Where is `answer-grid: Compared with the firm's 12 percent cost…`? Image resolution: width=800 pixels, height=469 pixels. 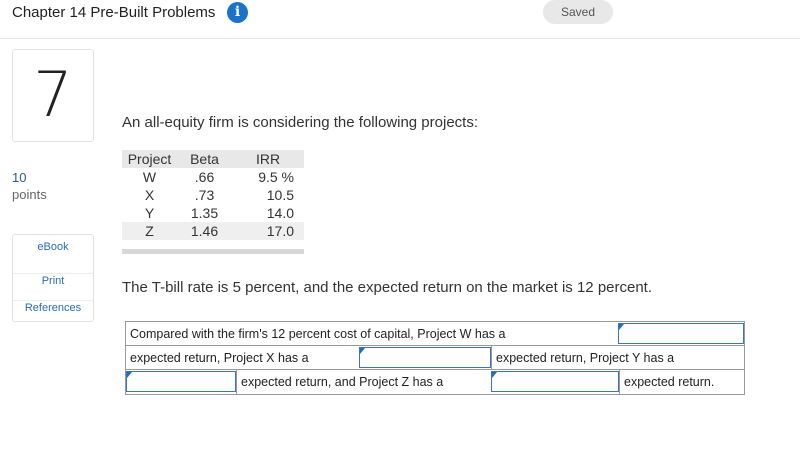 answer-grid: Compared with the firm's 12 percent cost… is located at coordinates (435, 358).